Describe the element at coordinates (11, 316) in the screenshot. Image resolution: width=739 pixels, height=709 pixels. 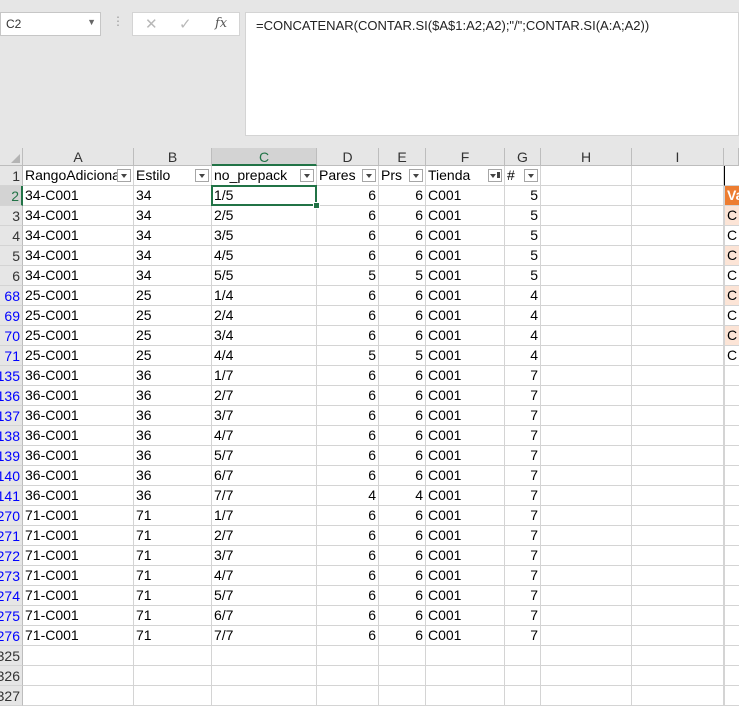
I see `row-header: 69` at that location.